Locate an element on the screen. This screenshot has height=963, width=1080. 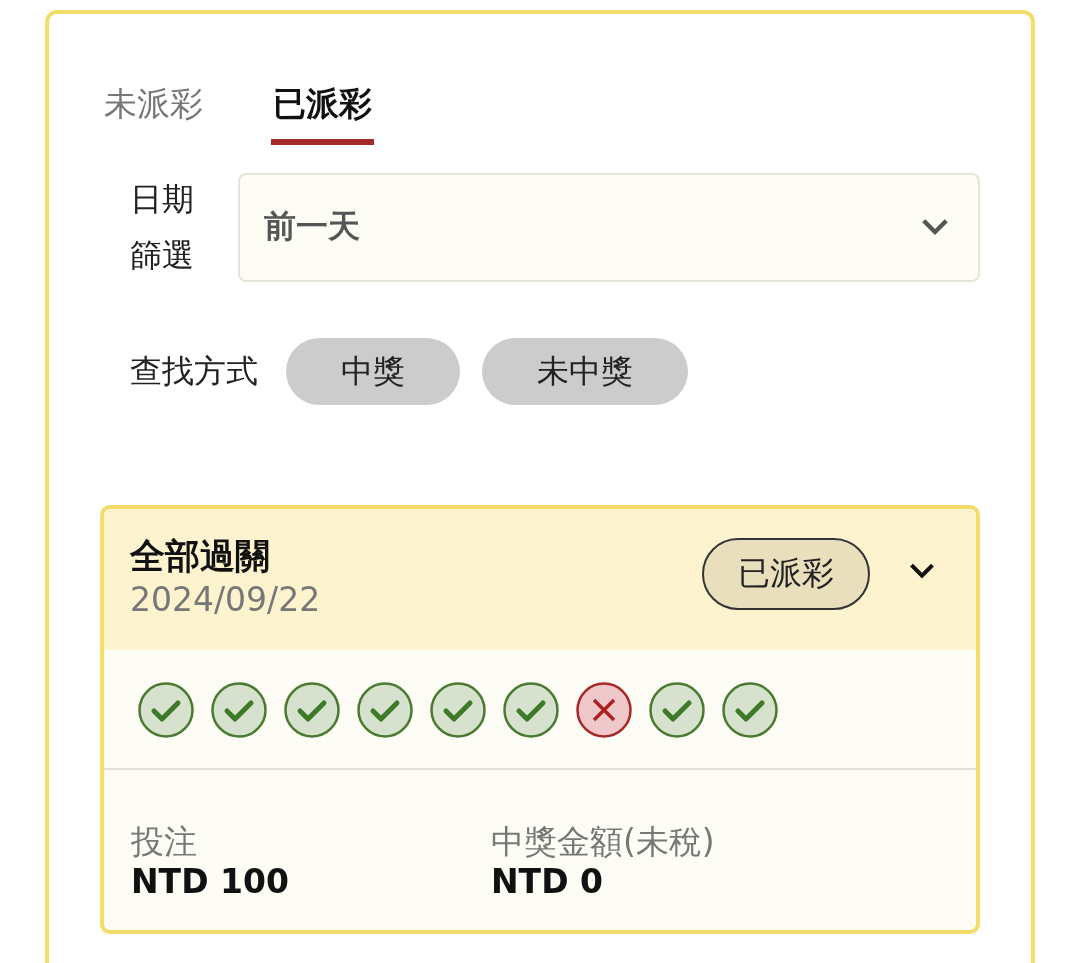
payout-amount: NTD 0 is located at coordinates (547, 882).